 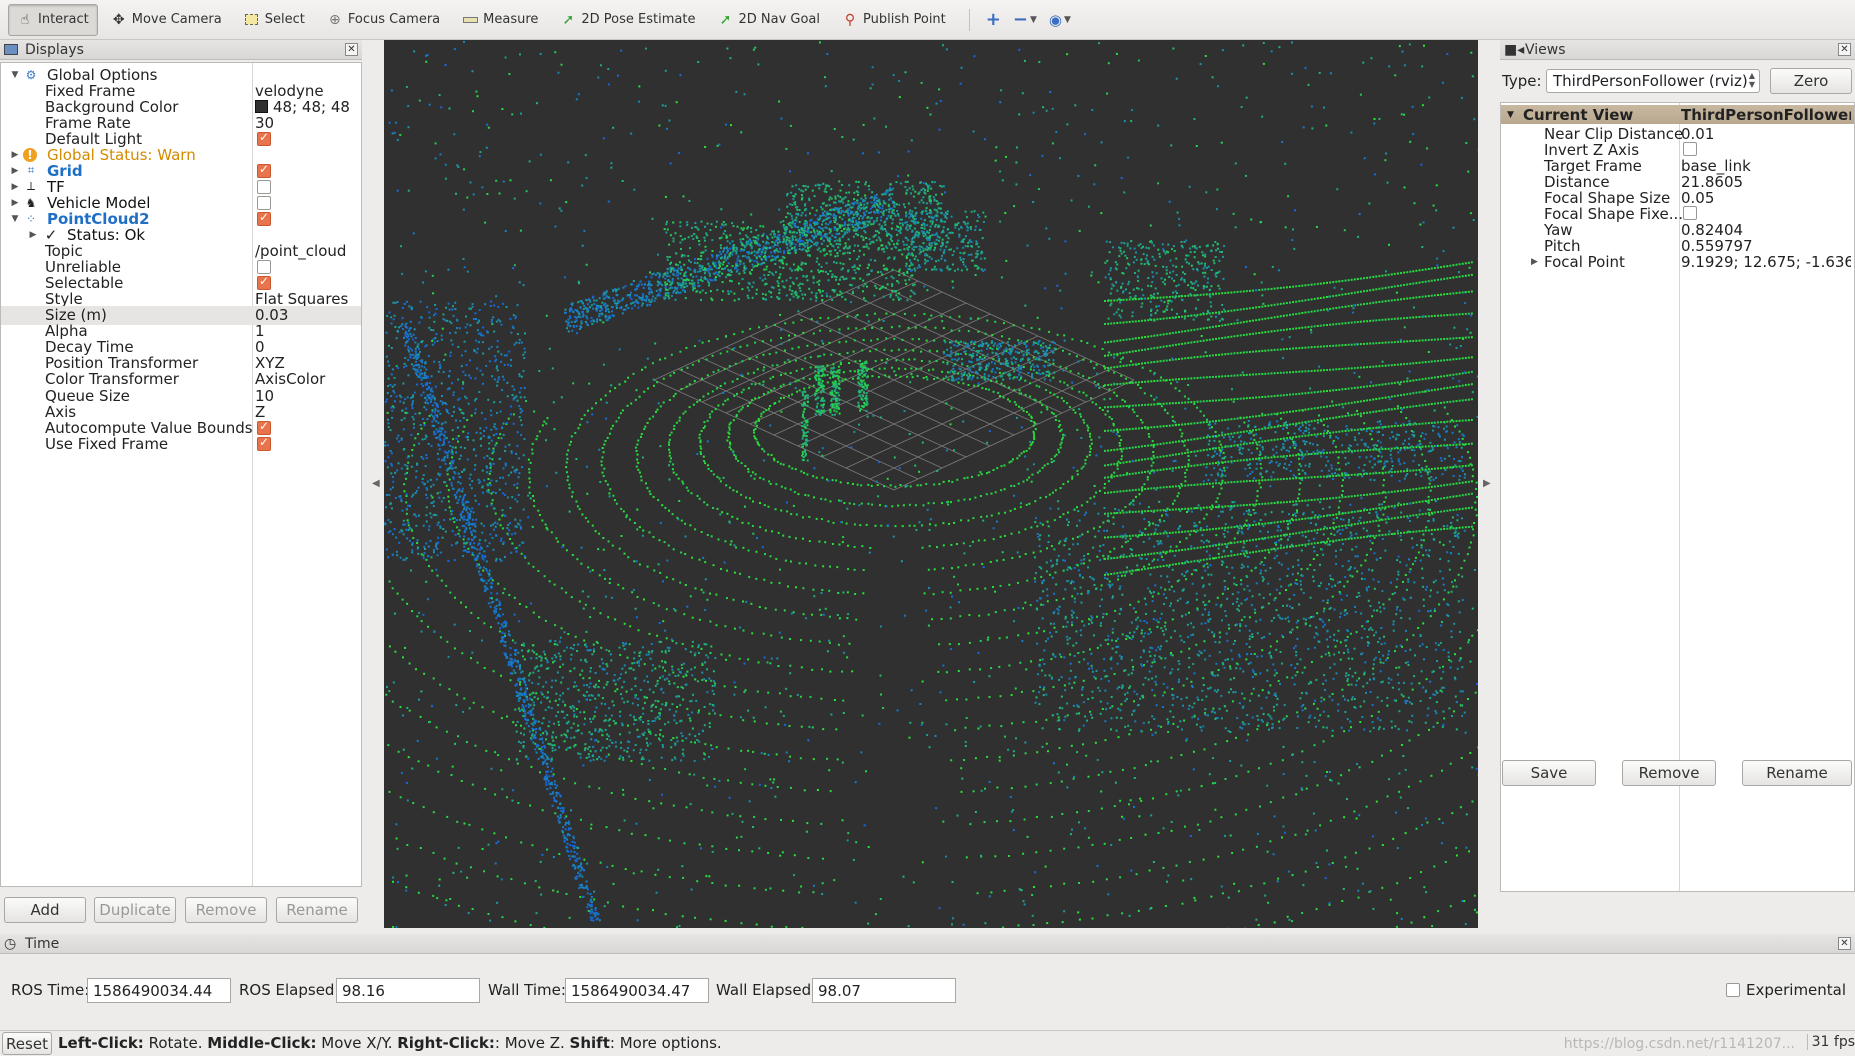 I want to click on displays-panel-title: Displays, so click(x=54, y=49).